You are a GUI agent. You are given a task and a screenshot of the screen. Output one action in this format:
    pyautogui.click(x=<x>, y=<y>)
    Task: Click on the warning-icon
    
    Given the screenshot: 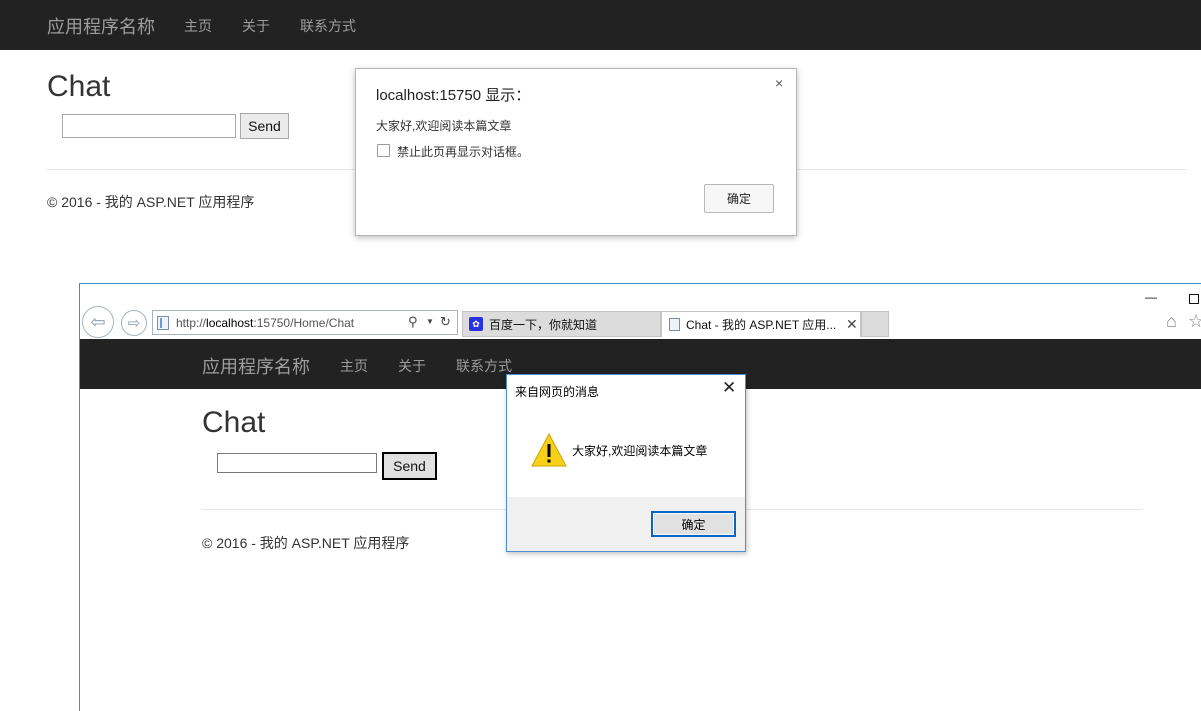 What is the action you would take?
    pyautogui.click(x=549, y=450)
    